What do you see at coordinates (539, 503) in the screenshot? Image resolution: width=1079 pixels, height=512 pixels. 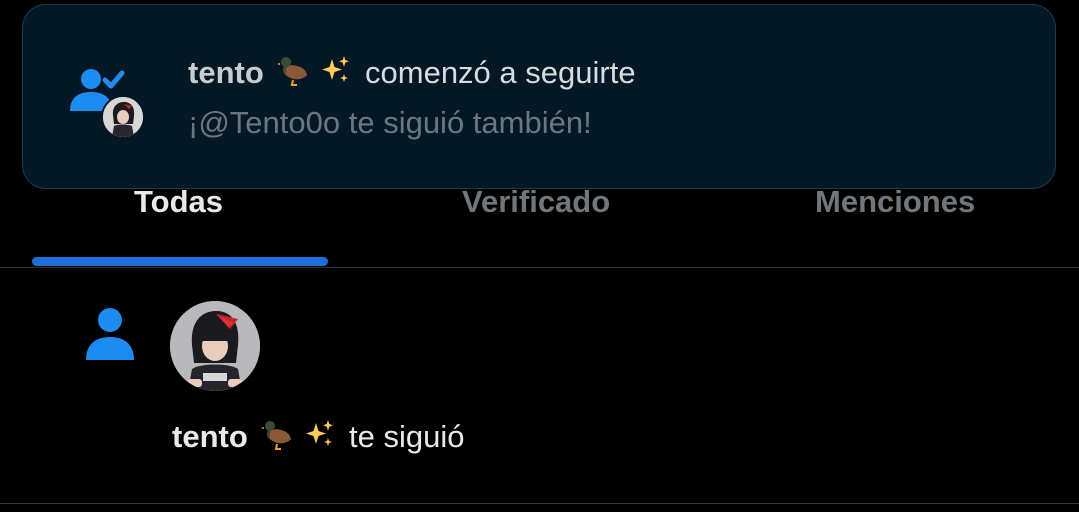 I see `notification-divider` at bounding box center [539, 503].